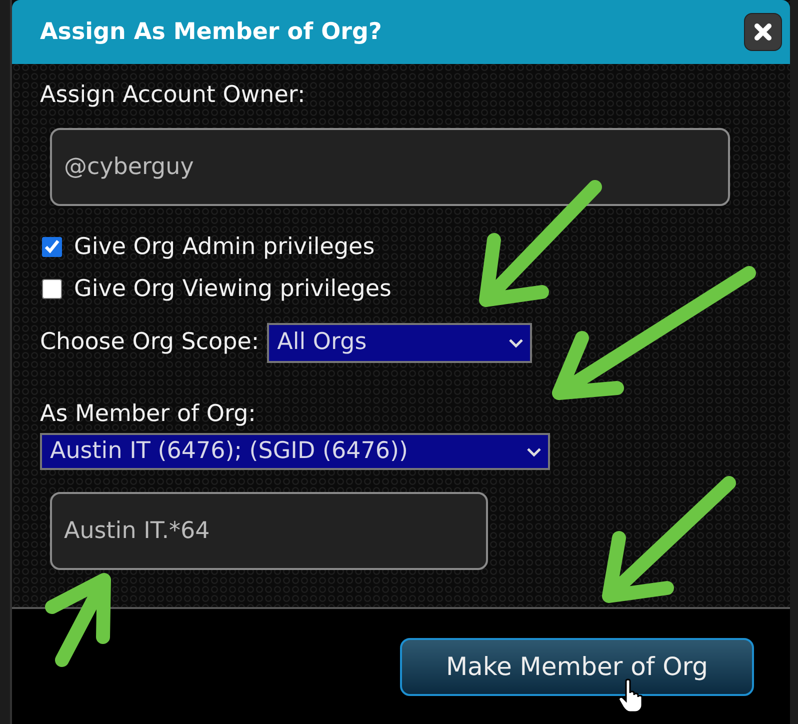  I want to click on close-icon, so click(763, 32).